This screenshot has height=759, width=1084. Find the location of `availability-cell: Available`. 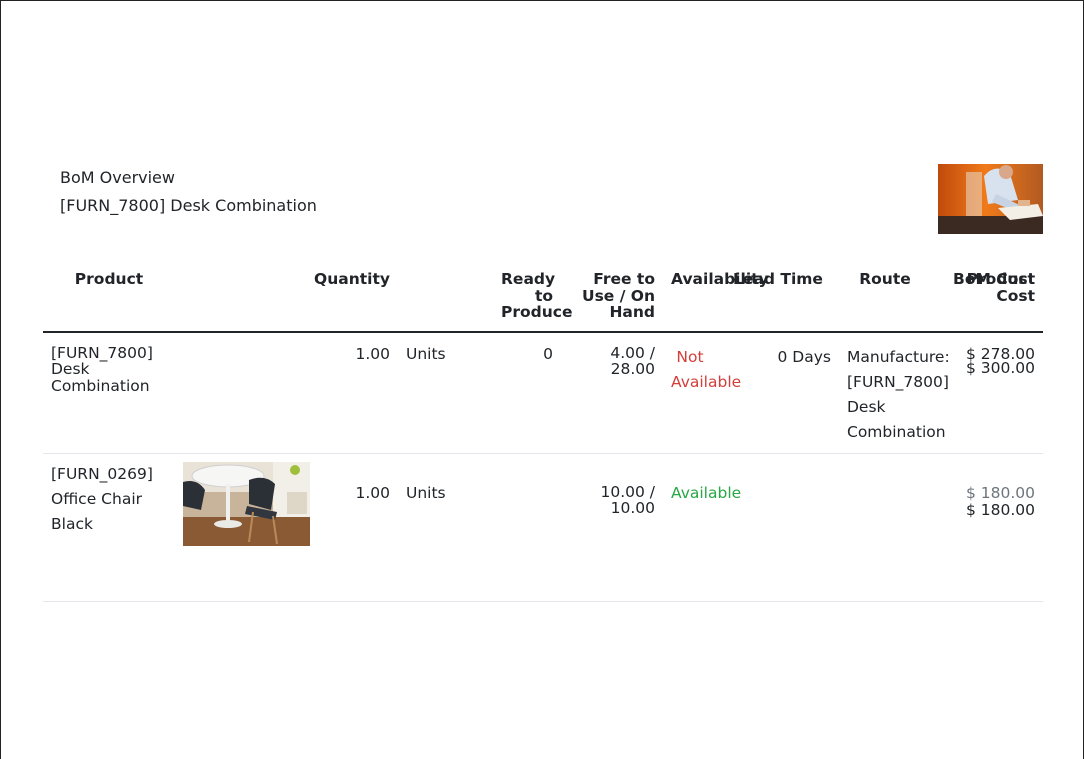

availability-cell: Available is located at coordinates (702, 527).